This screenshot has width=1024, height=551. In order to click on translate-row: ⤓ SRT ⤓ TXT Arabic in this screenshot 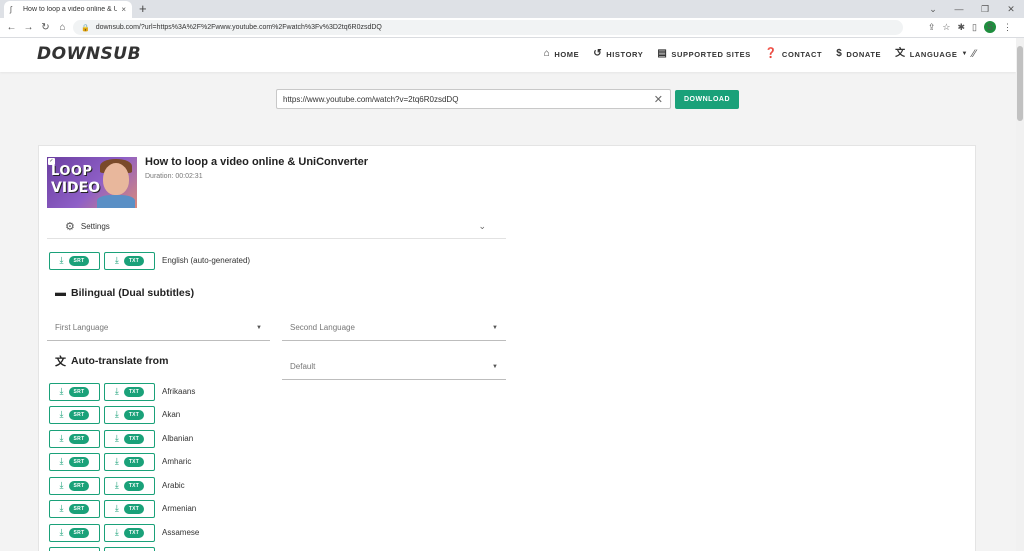, I will do `click(117, 485)`.